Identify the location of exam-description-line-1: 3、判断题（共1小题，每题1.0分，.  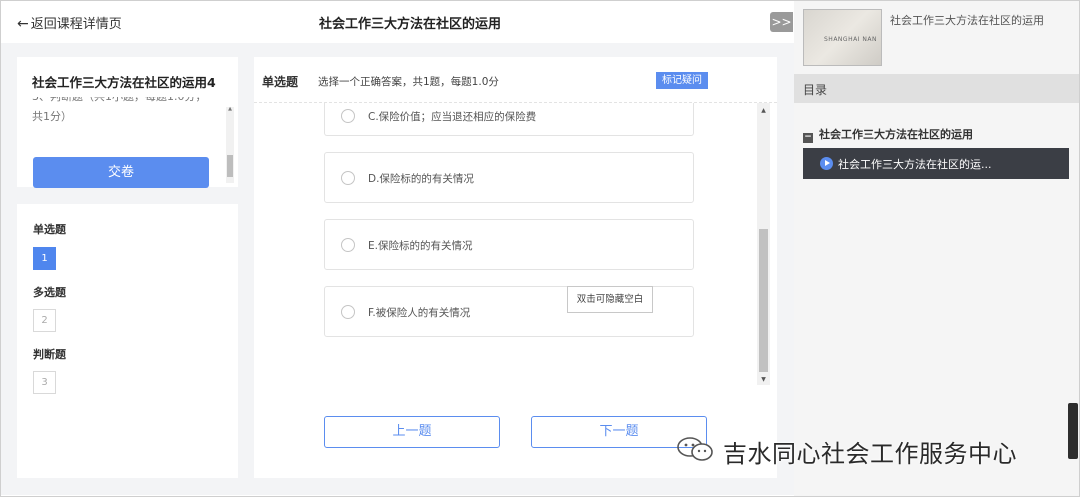
(126, 102).